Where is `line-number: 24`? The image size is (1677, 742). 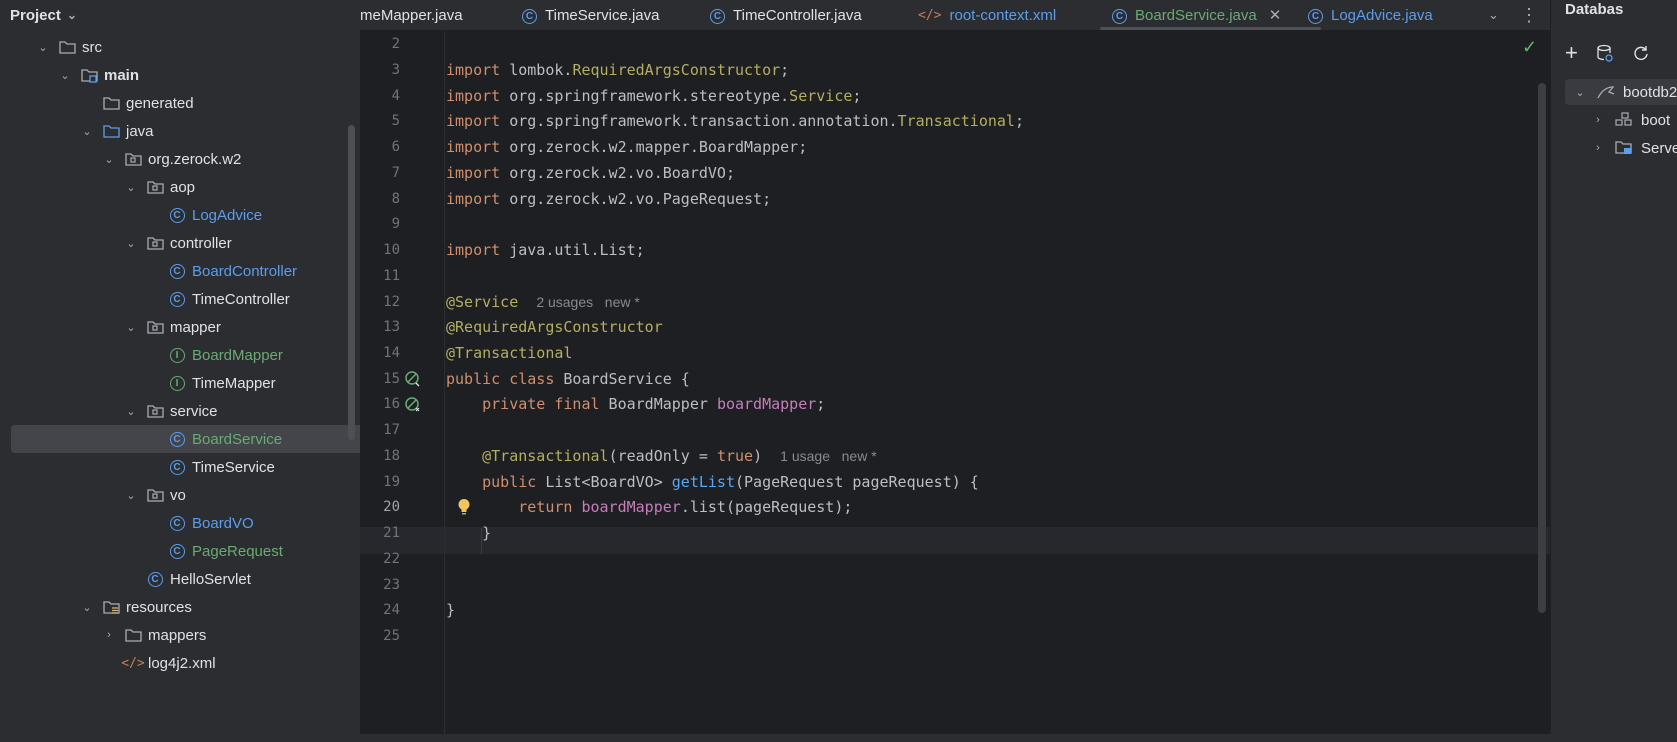
line-number: 24 is located at coordinates (391, 610).